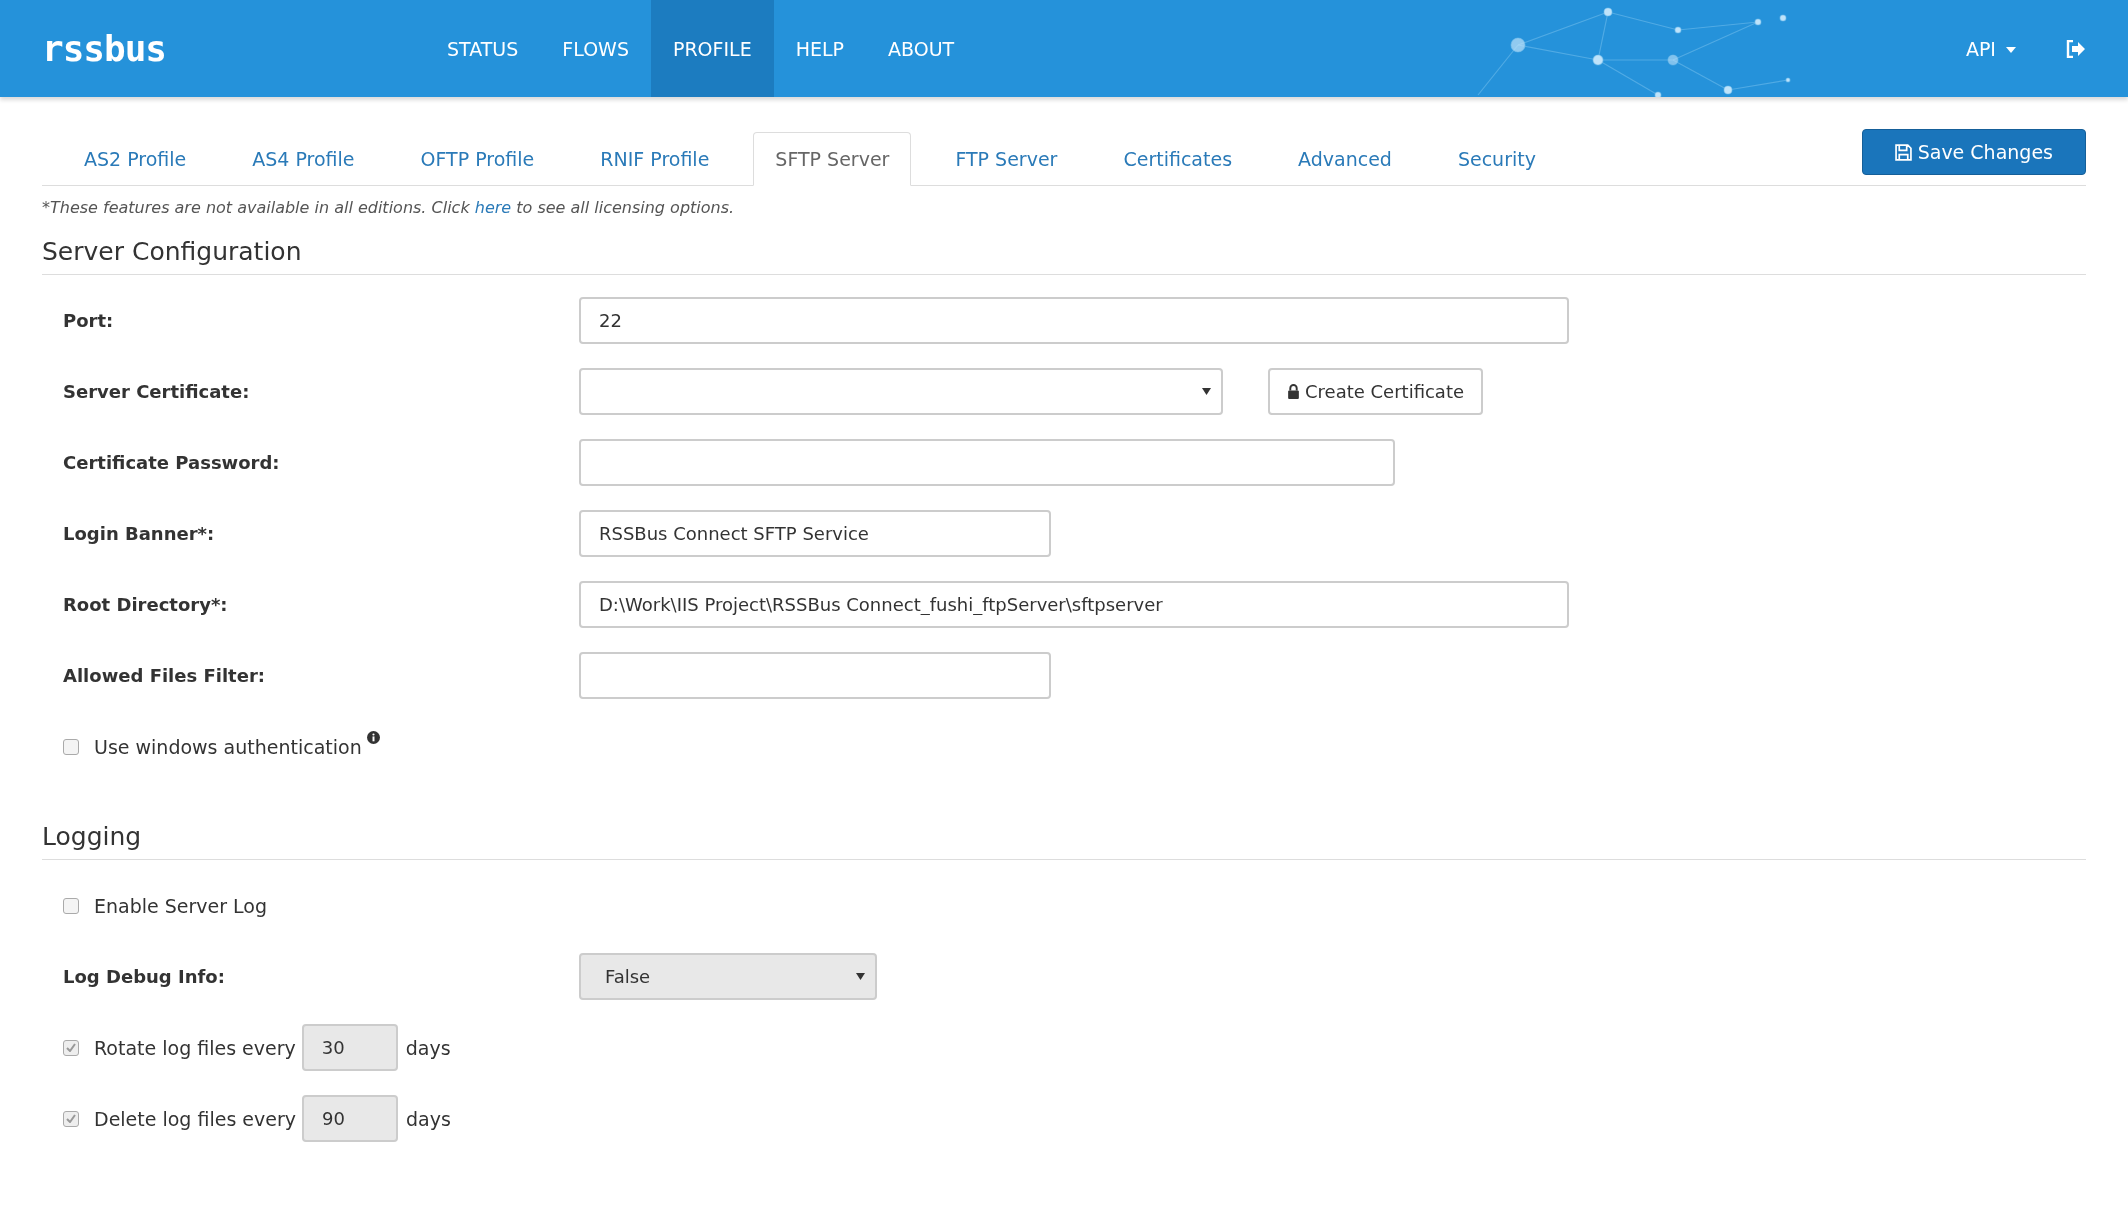 The height and width of the screenshot is (1216, 2128). I want to click on save-icon, so click(1903, 152).